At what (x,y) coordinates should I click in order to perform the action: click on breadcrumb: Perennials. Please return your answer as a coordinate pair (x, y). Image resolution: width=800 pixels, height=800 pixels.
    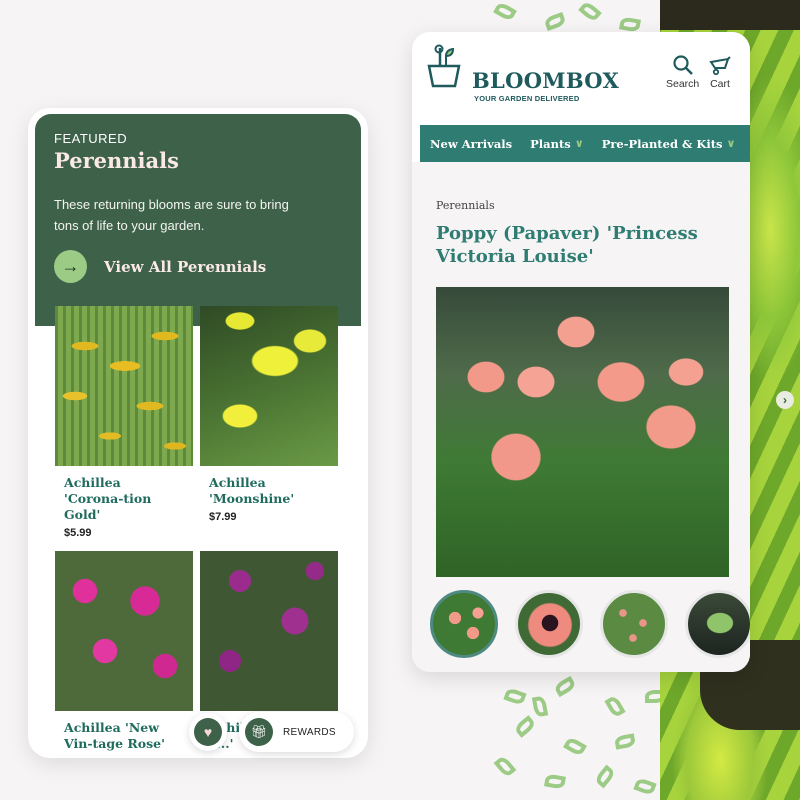
    Looking at the image, I should click on (465, 205).